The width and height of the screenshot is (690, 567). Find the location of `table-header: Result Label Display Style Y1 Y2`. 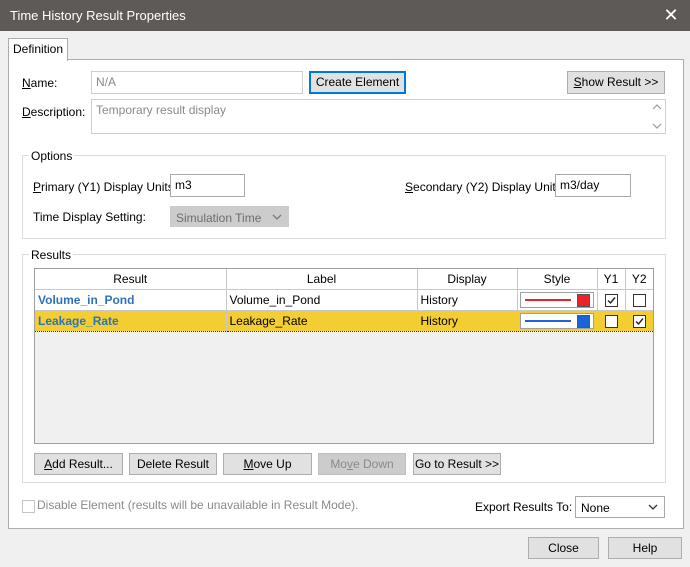

table-header: Result Label Display Style Y1 Y2 is located at coordinates (344, 279).